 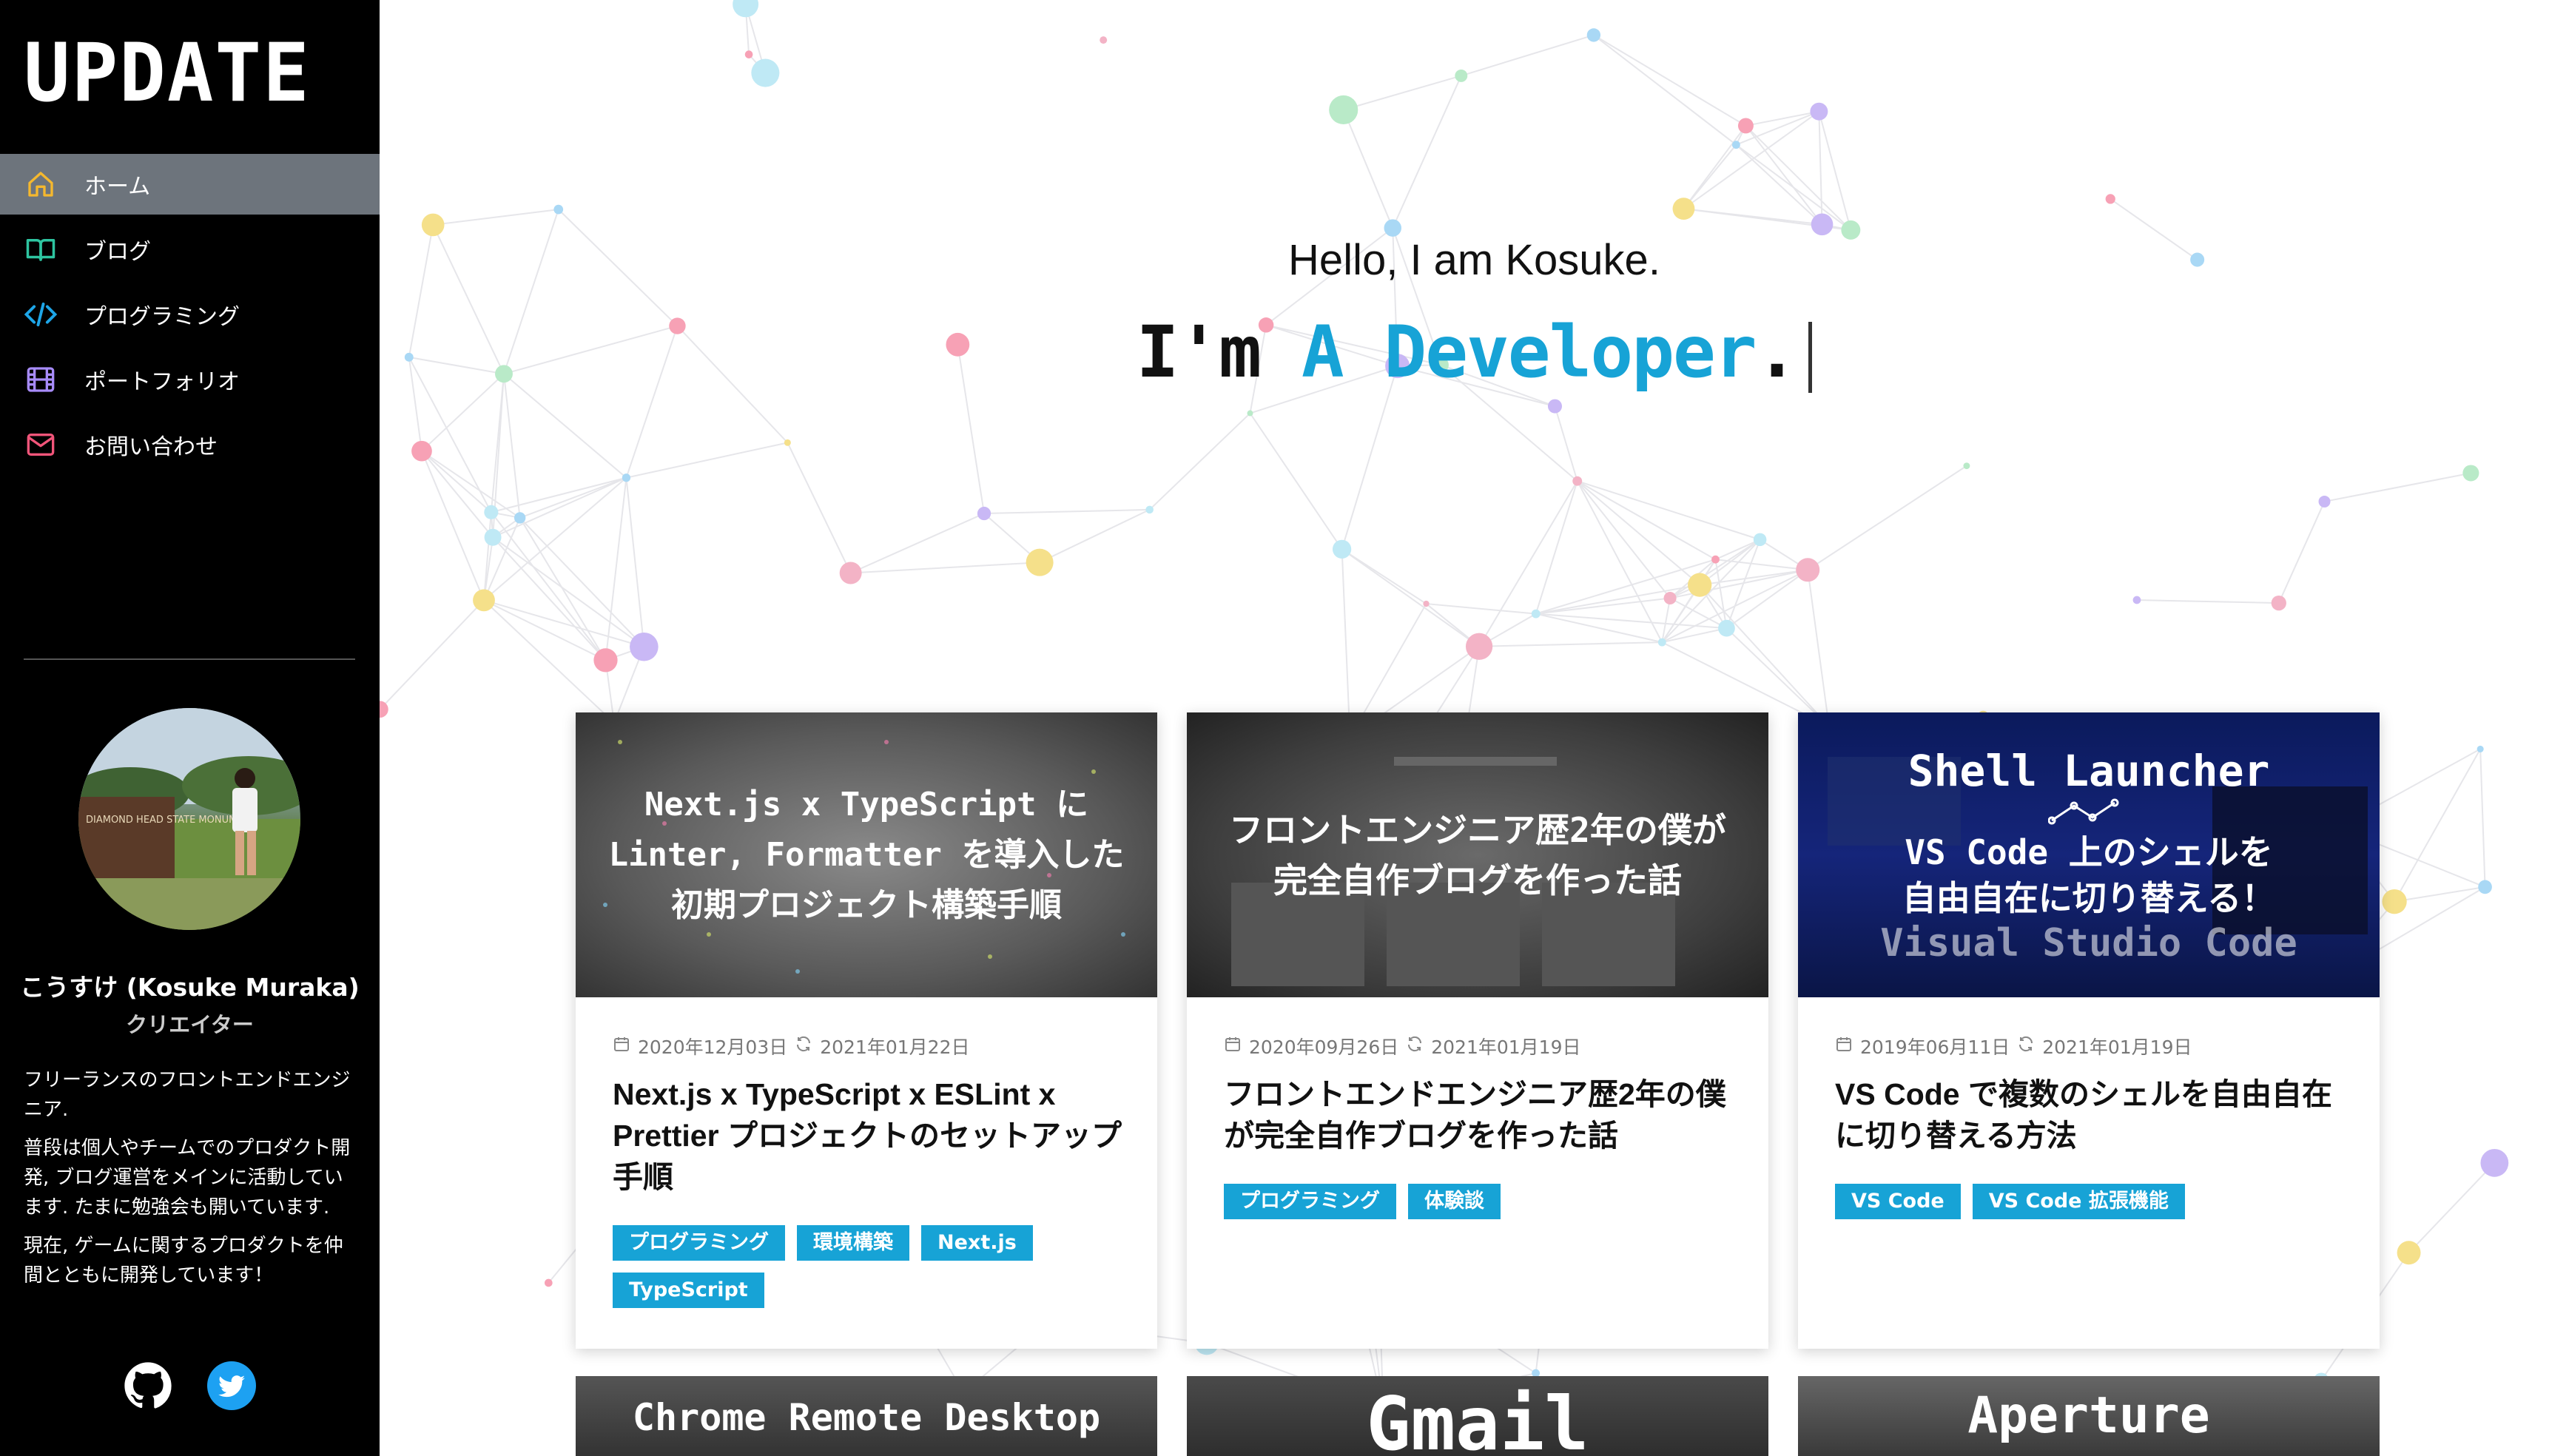 I want to click on post-title: フロントエンドエンジニア歴2年の僕が完全自作ブログを作った話, so click(x=1483, y=1115).